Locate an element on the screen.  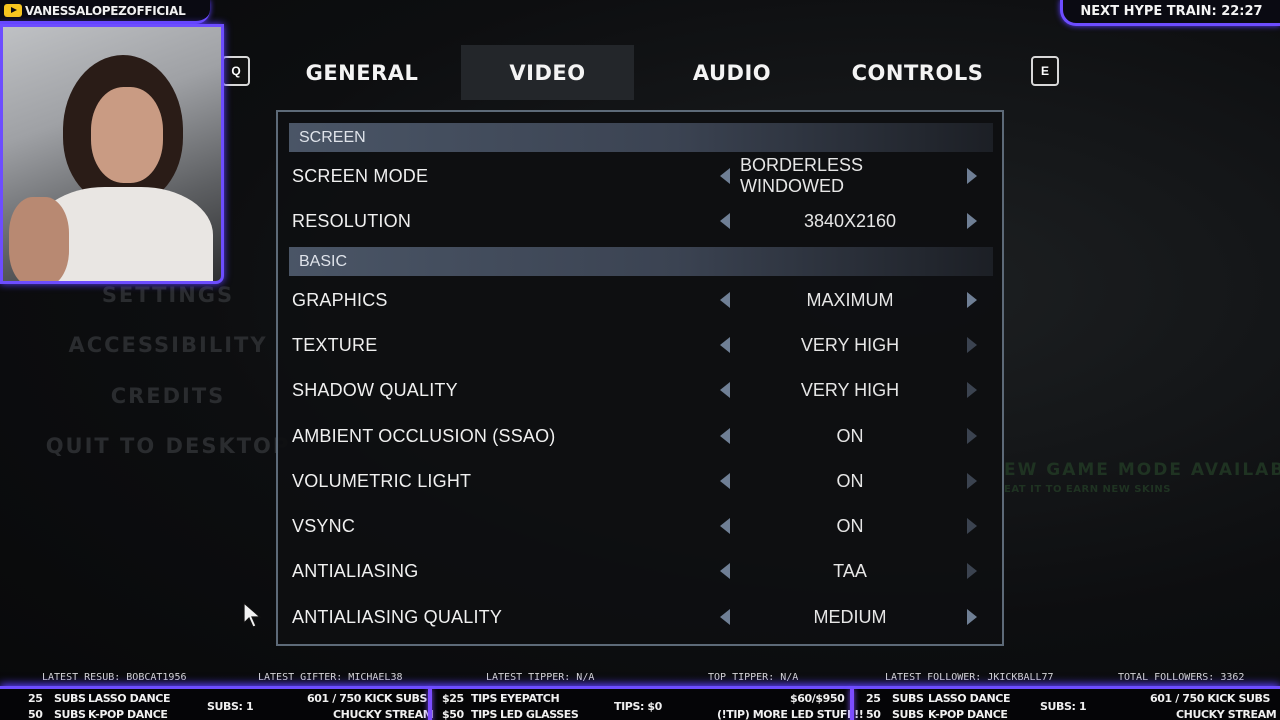
webcam-feed is located at coordinates (112, 154).